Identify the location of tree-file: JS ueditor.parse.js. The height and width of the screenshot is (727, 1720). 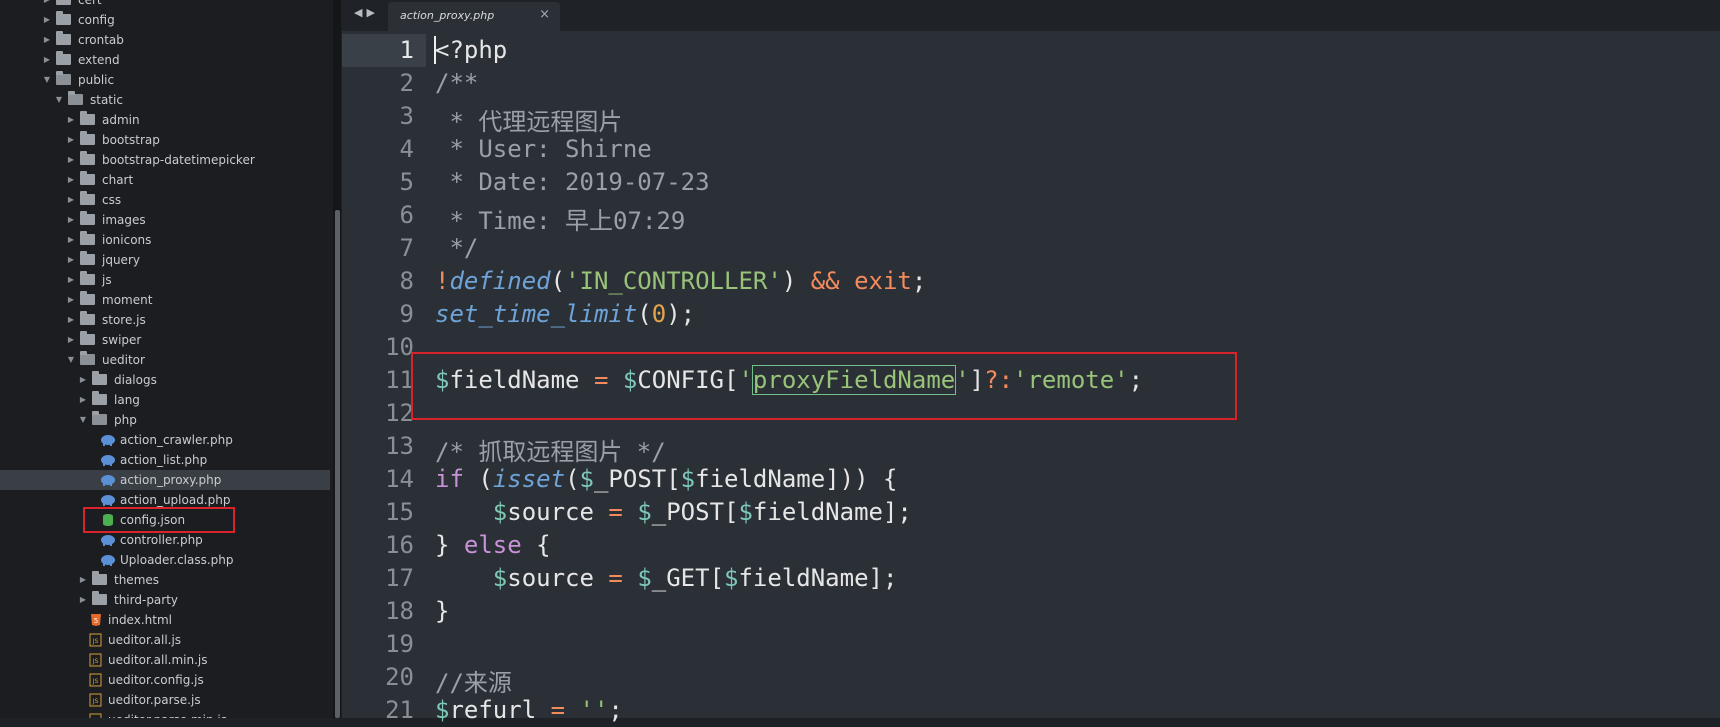
(165, 700).